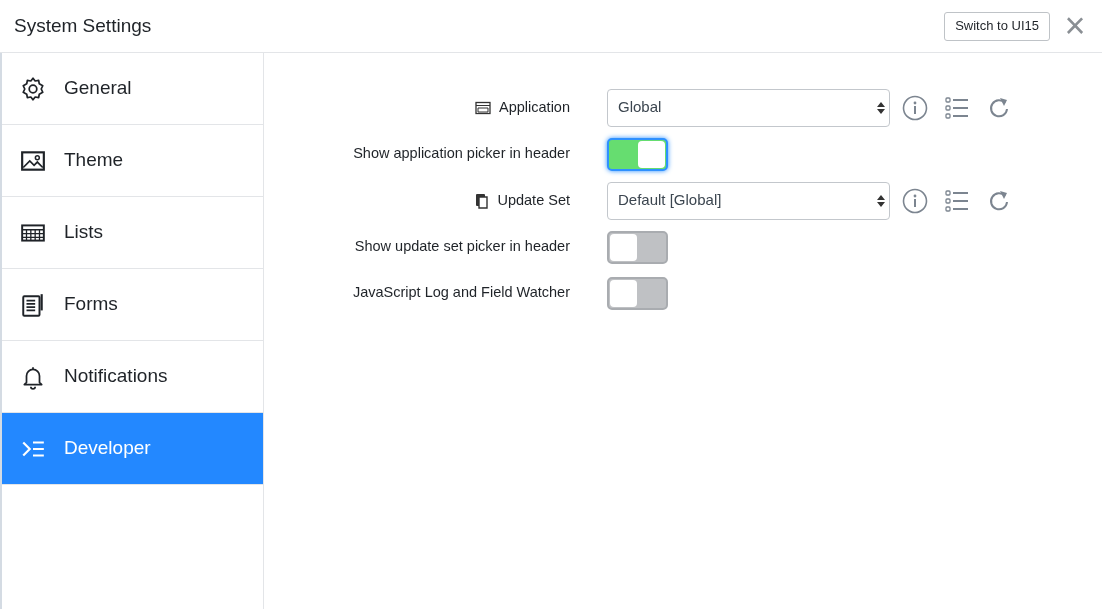  I want to click on select-field: Default [Global], so click(748, 200).